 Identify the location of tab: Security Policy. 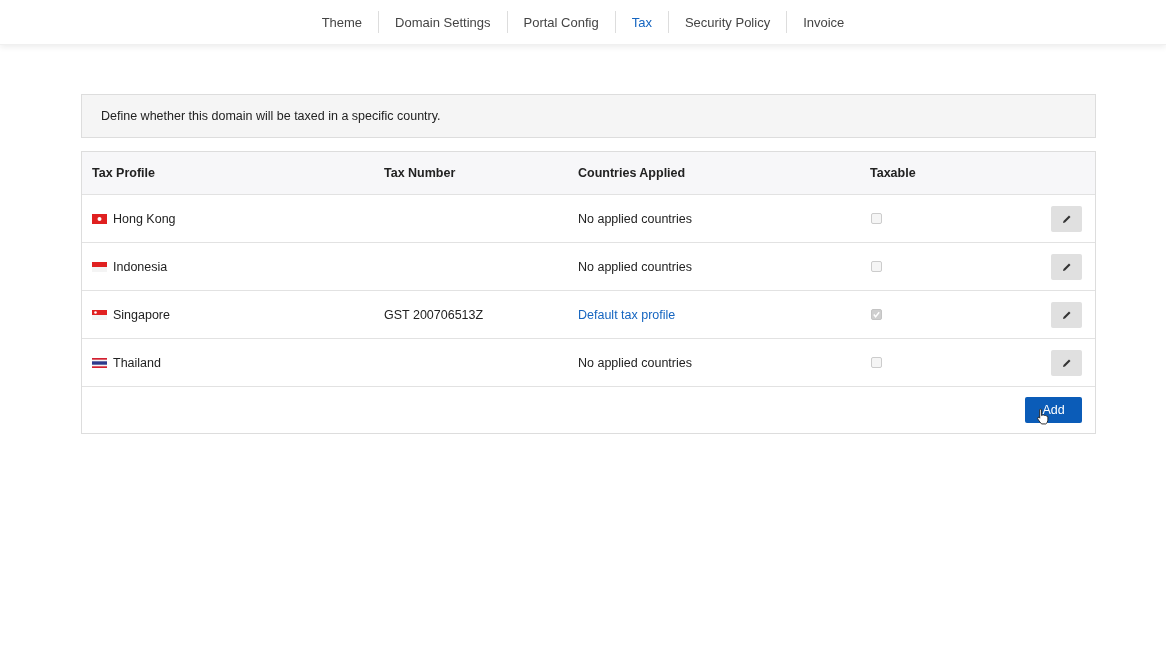
(727, 22).